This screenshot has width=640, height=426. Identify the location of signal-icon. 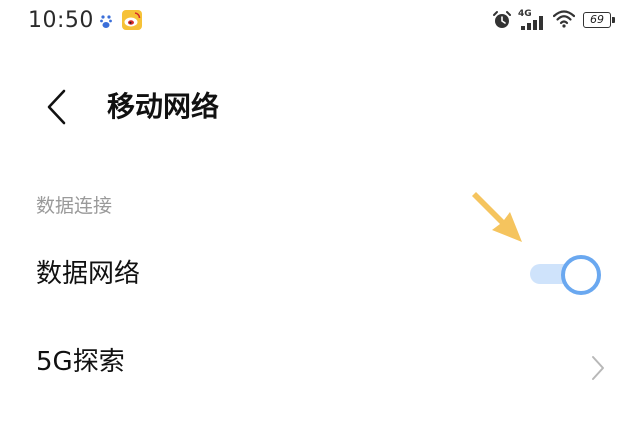
(532, 23).